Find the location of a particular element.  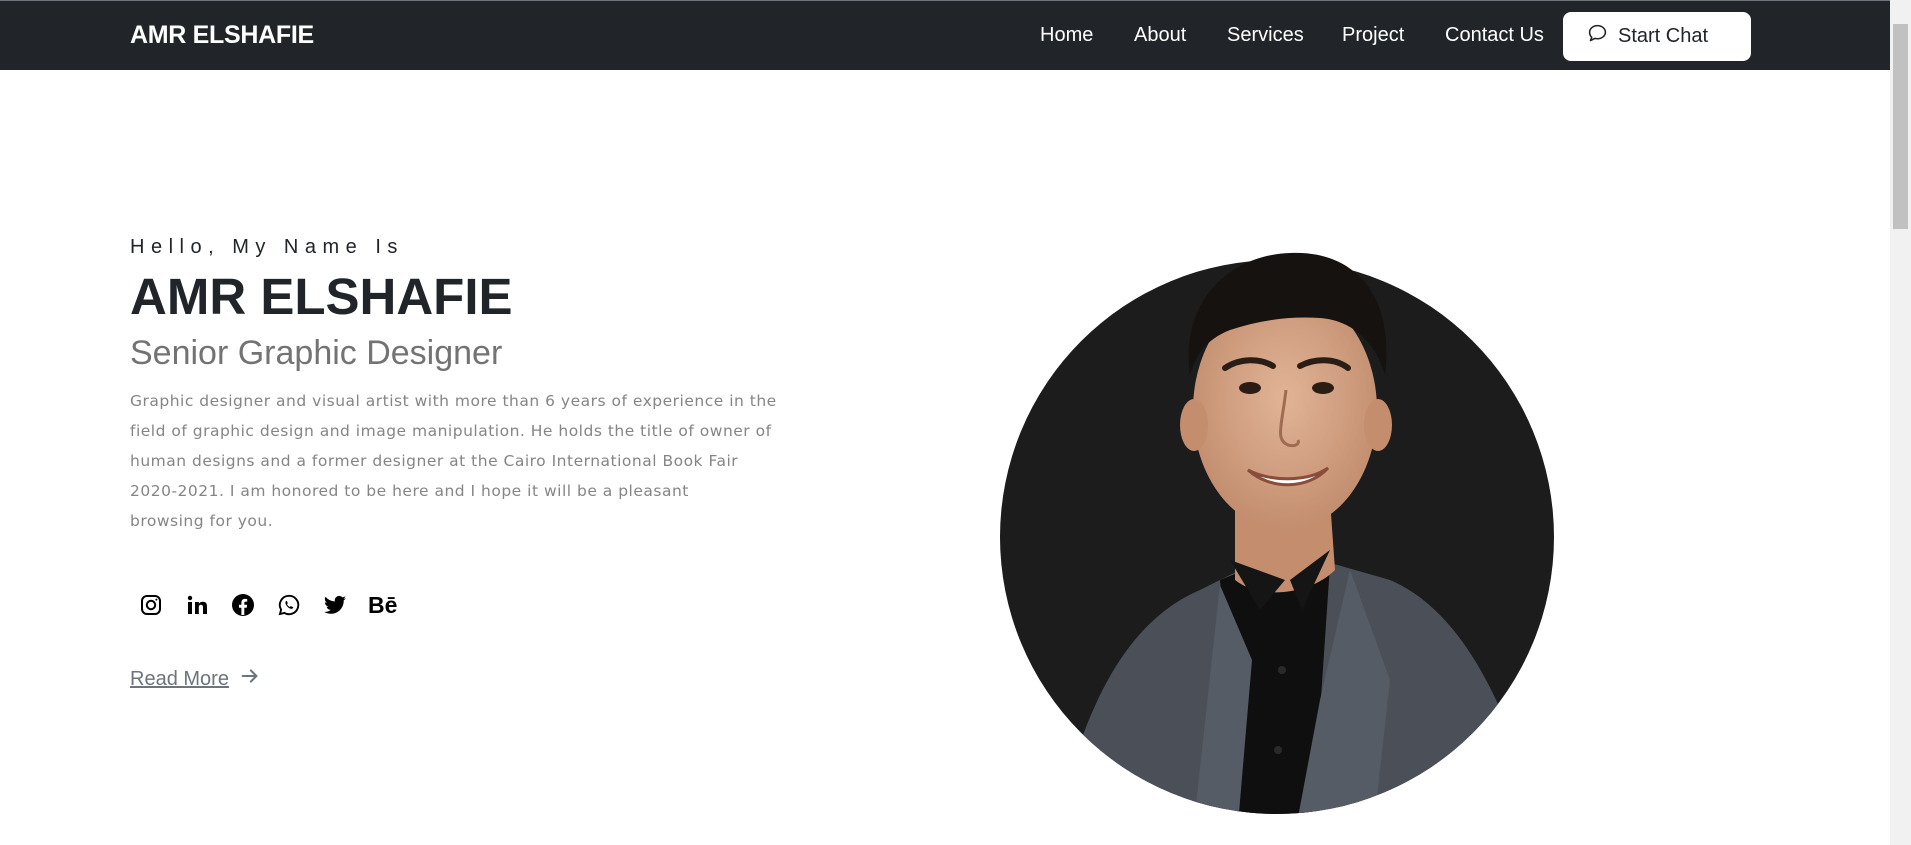

read-more-link: Read More is located at coordinates (195, 679).